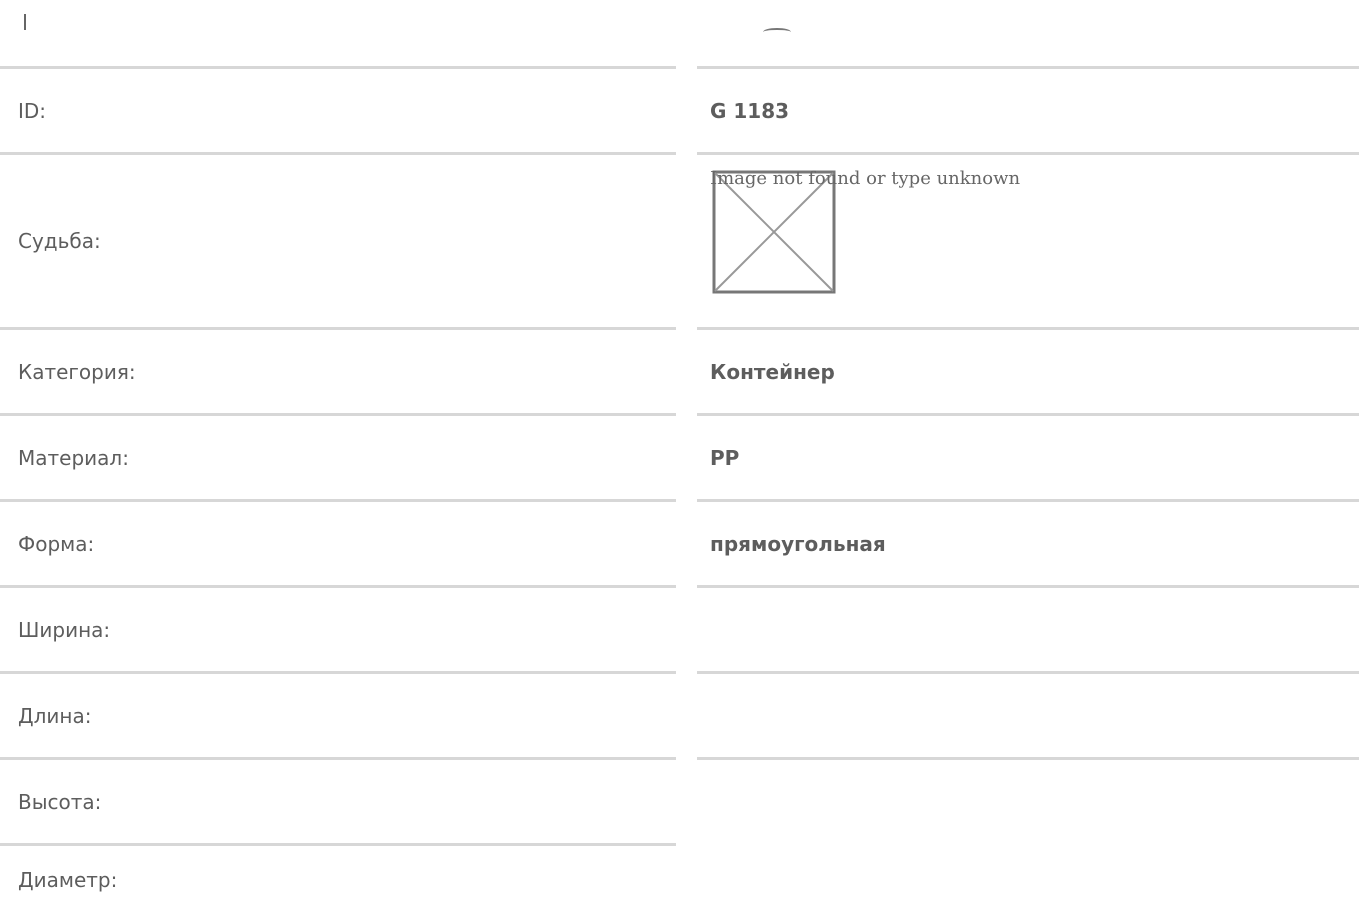  What do you see at coordinates (338, 800) in the screenshot?
I see `label-height: Высота:` at bounding box center [338, 800].